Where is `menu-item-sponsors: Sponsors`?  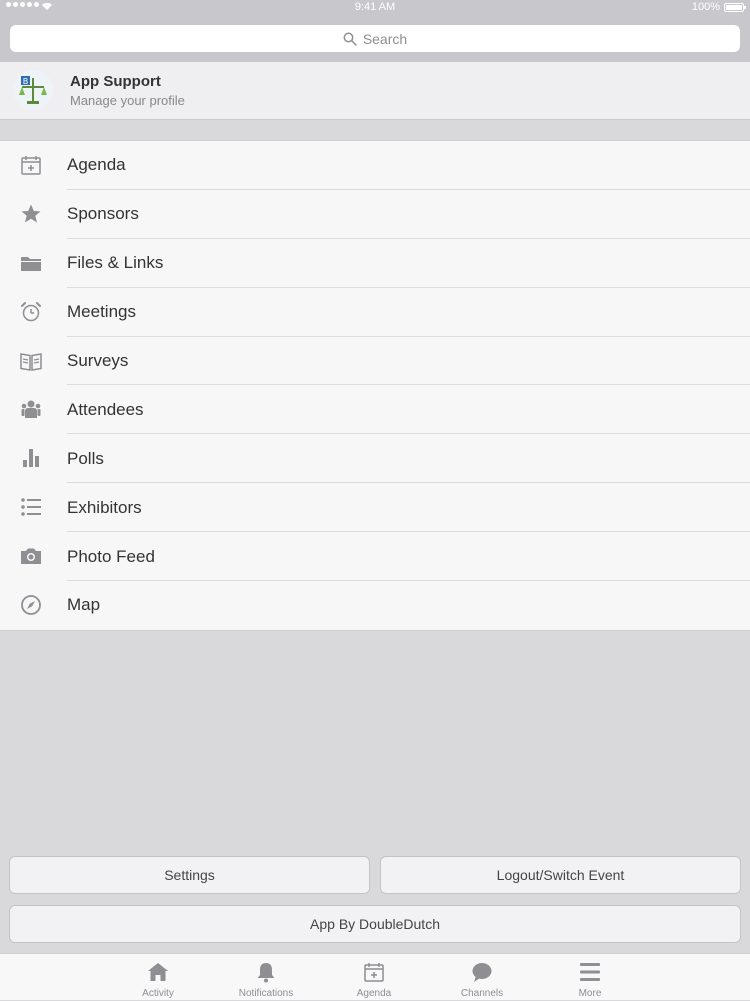
menu-item-sponsors: Sponsors is located at coordinates (375, 214).